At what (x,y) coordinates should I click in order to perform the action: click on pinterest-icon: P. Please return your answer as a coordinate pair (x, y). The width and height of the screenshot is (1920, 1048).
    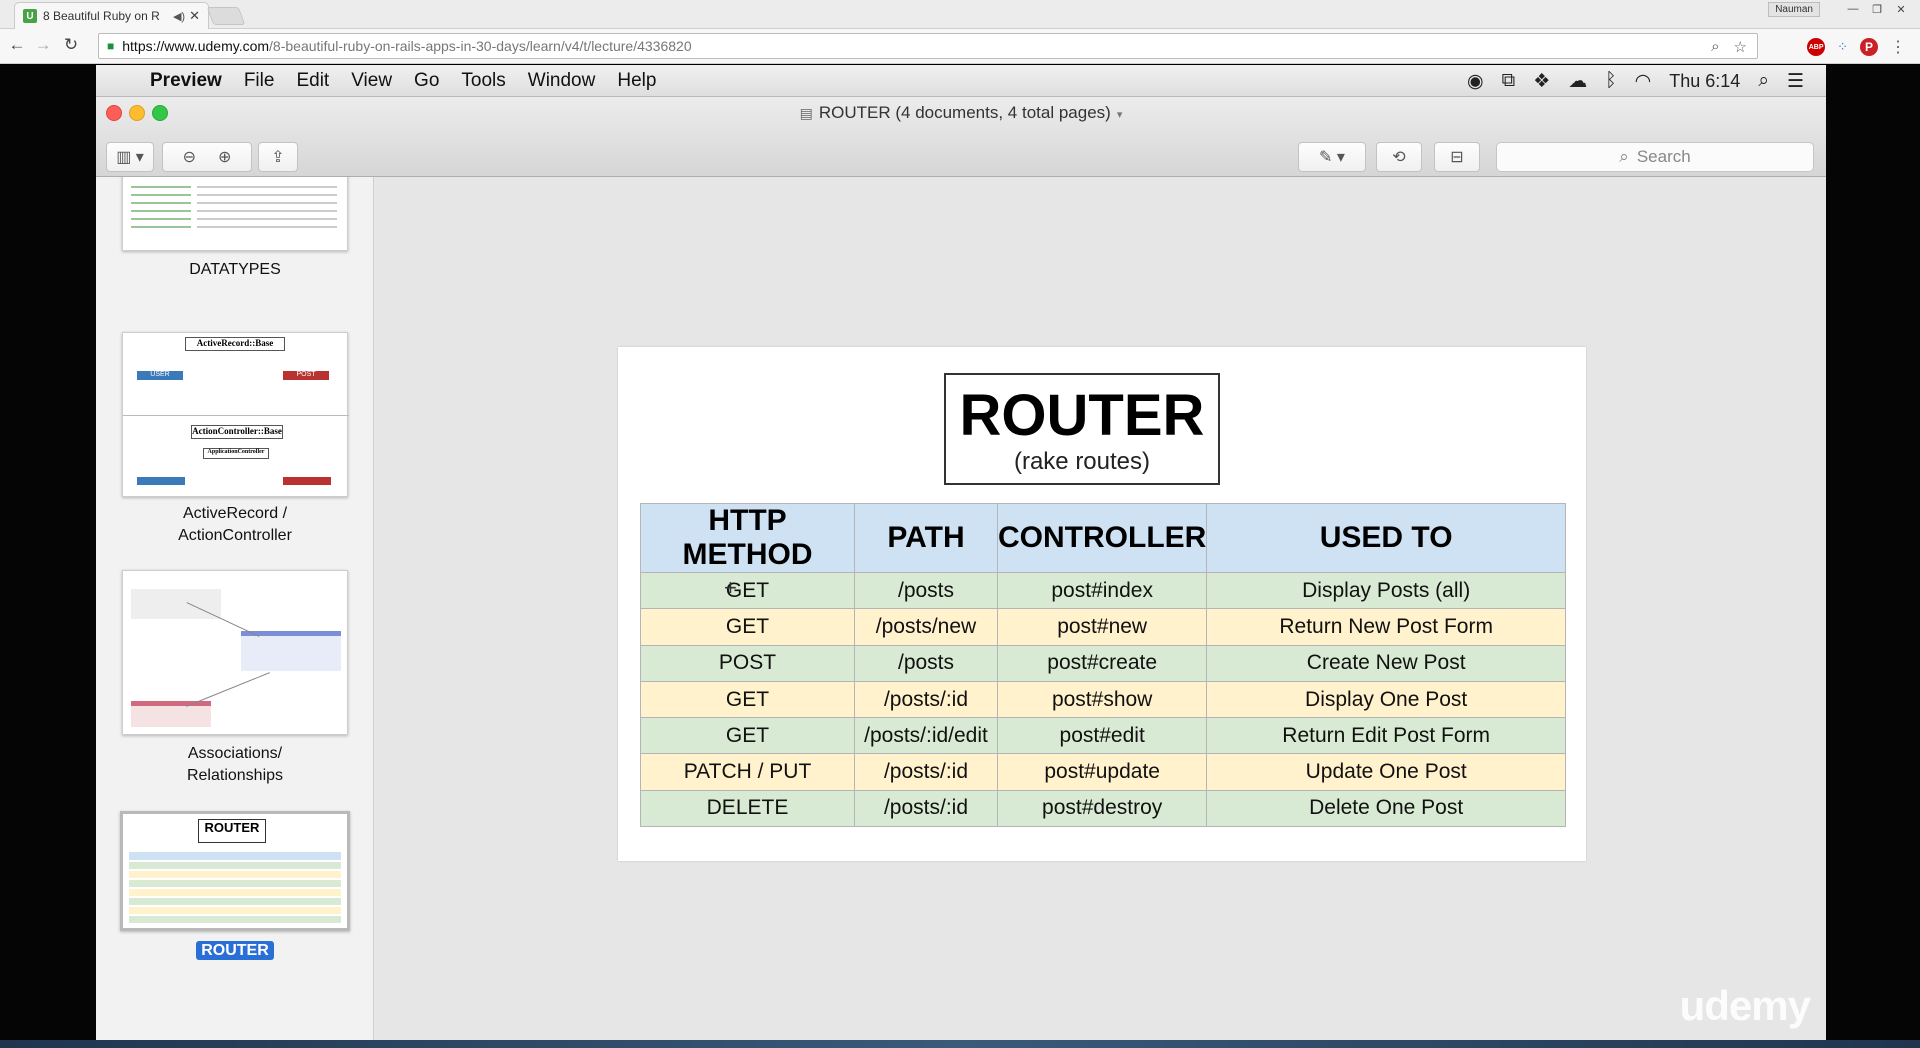
    Looking at the image, I should click on (1869, 47).